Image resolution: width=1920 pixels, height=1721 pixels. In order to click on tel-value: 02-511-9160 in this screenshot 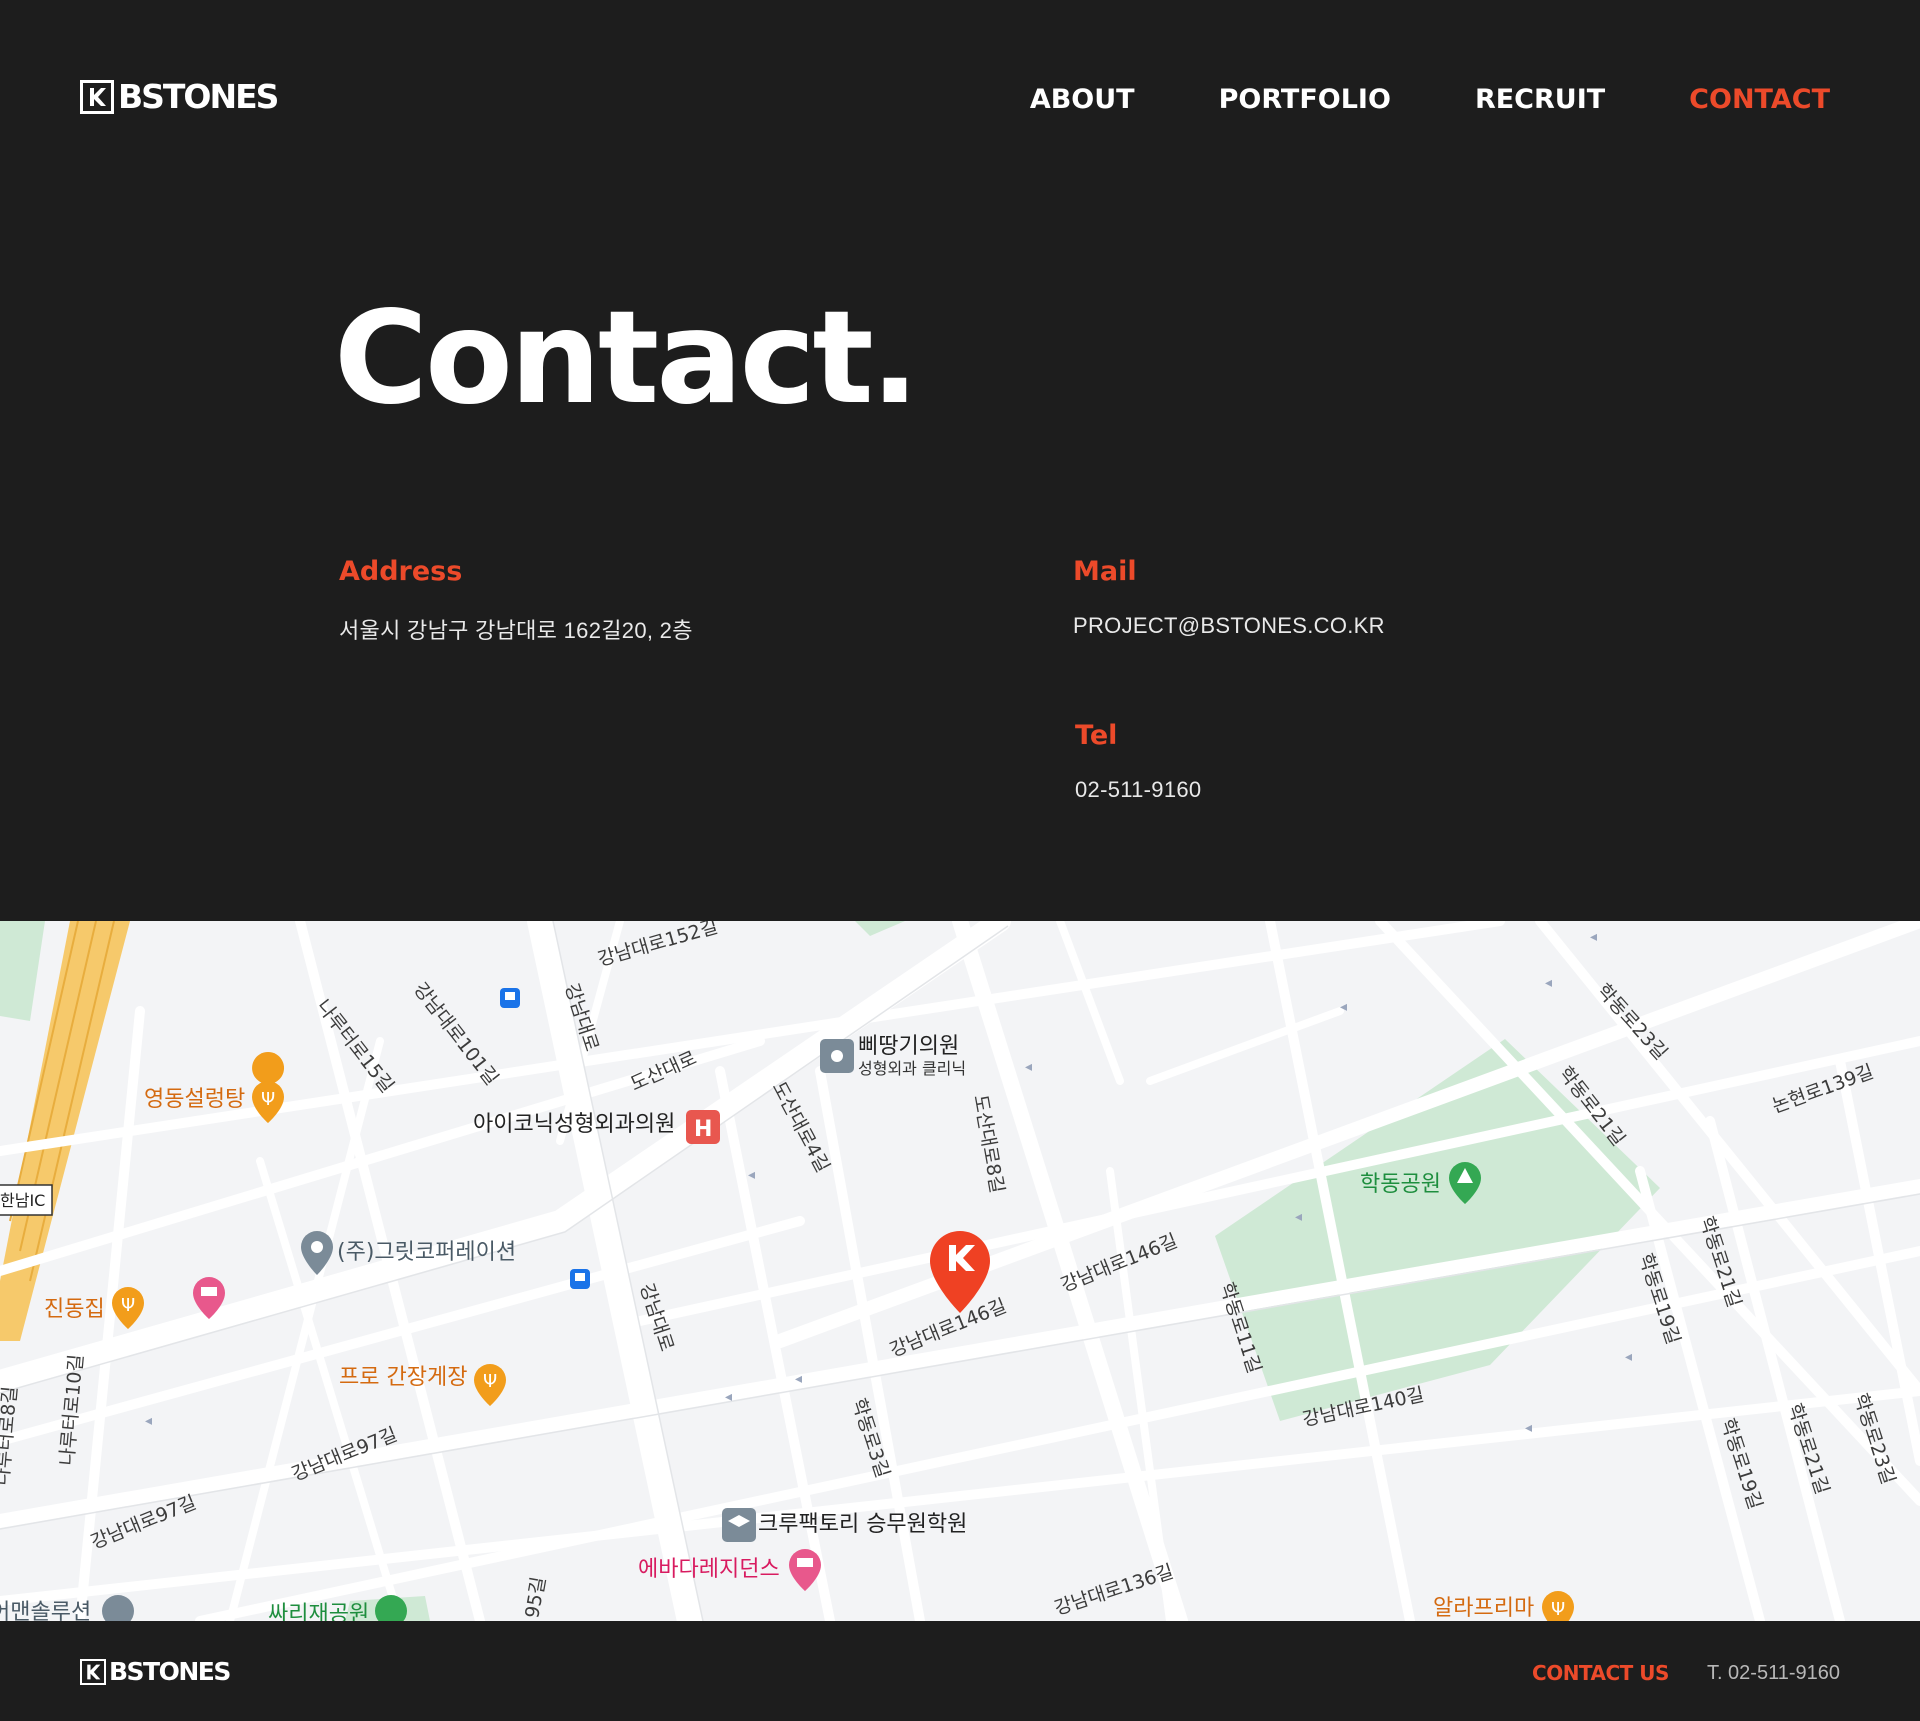, I will do `click(1138, 790)`.